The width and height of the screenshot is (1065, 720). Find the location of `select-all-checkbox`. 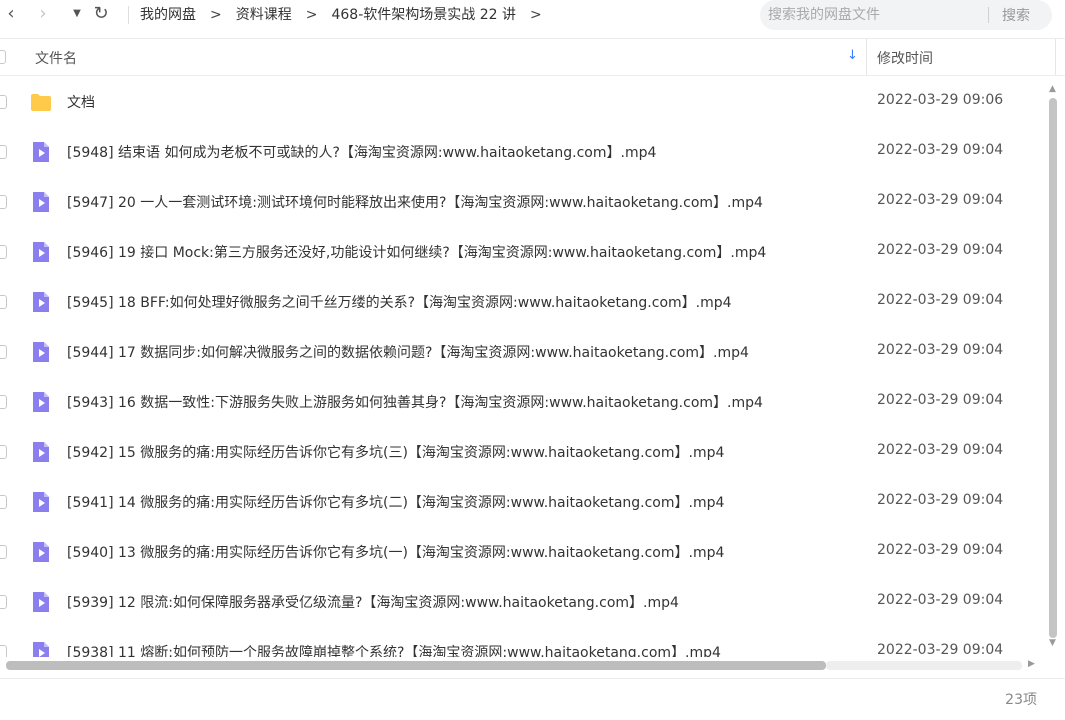

select-all-checkbox is located at coordinates (3, 57).